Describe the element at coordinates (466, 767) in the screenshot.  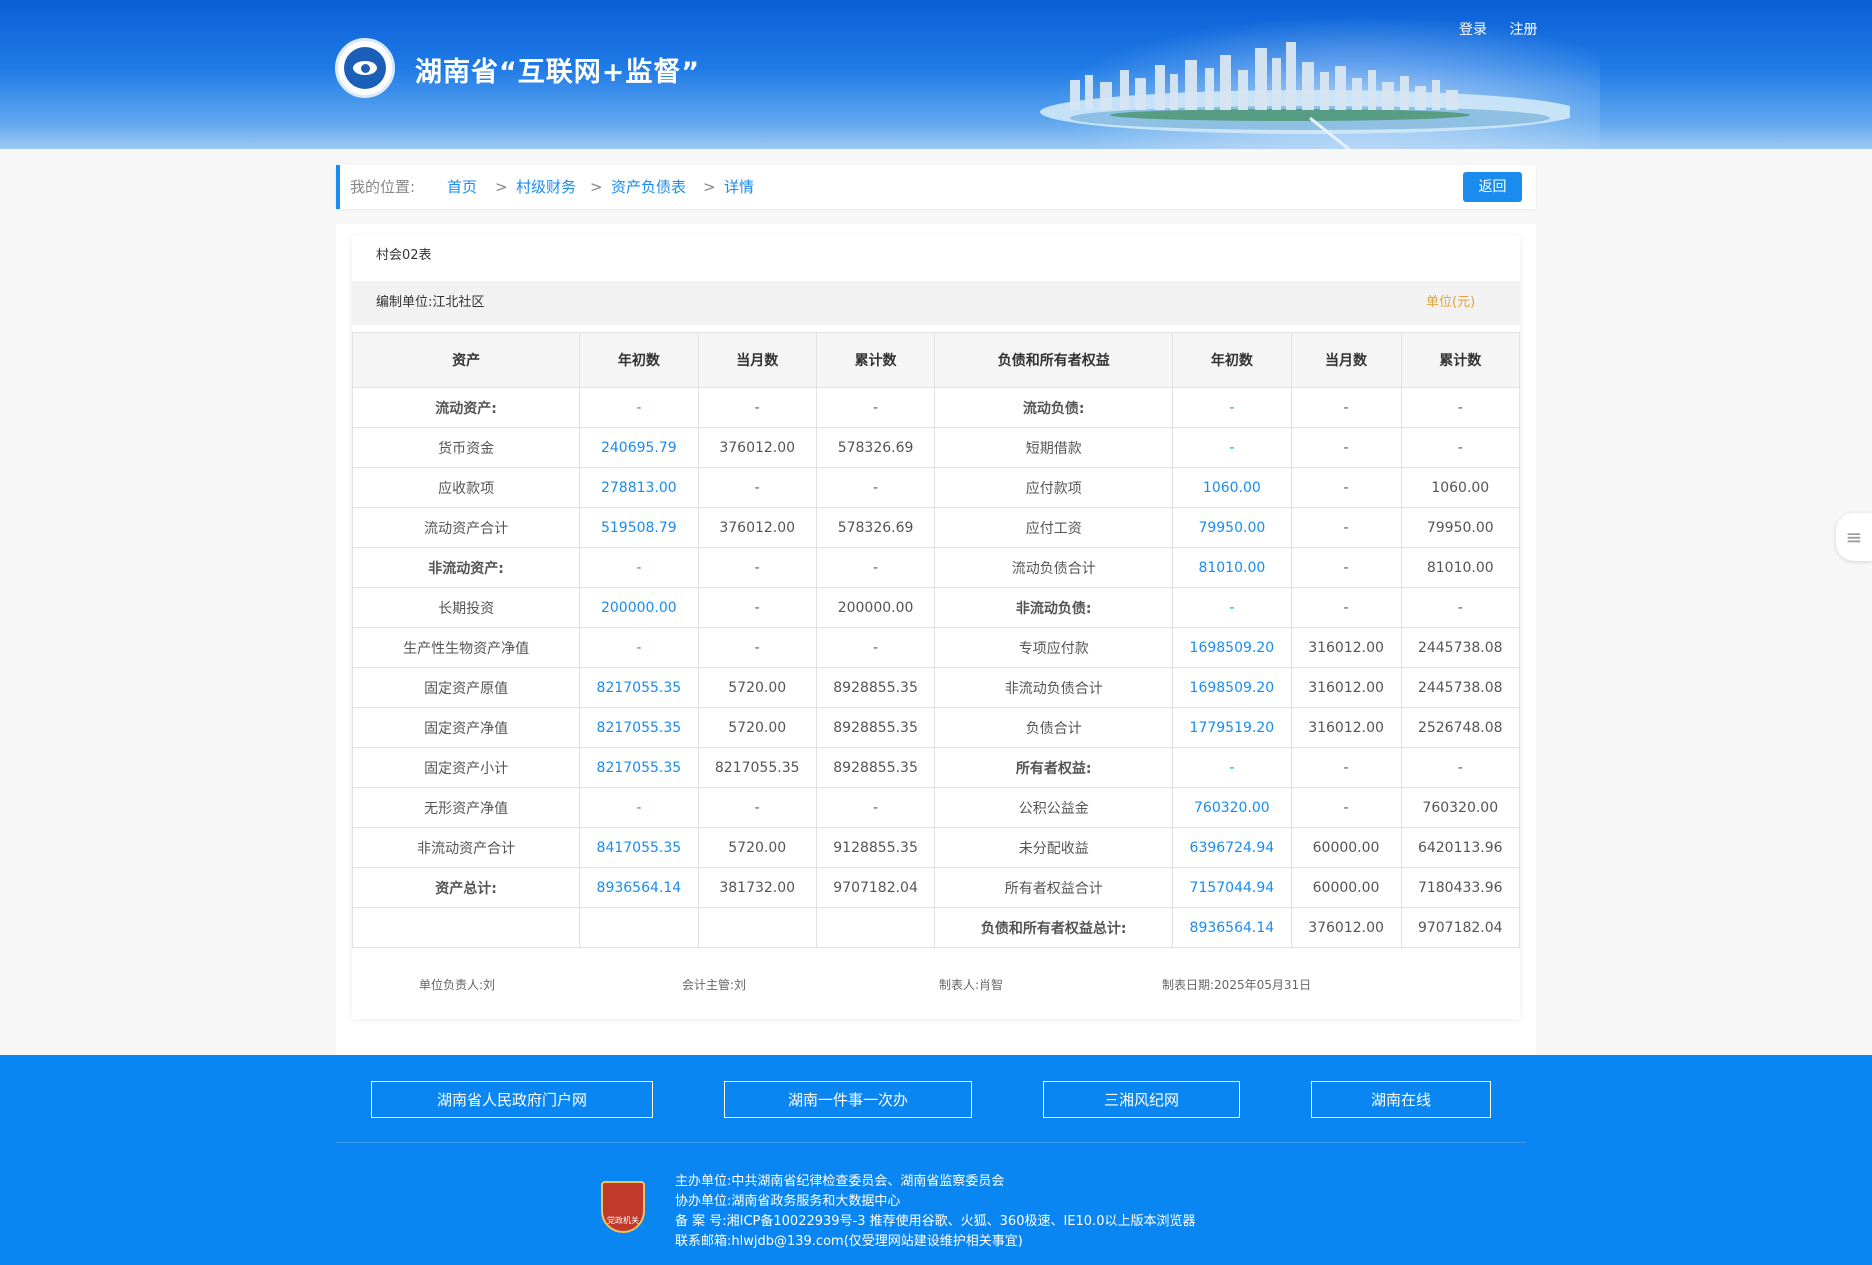
I see `asset-item-label: 固定资产小计` at that location.